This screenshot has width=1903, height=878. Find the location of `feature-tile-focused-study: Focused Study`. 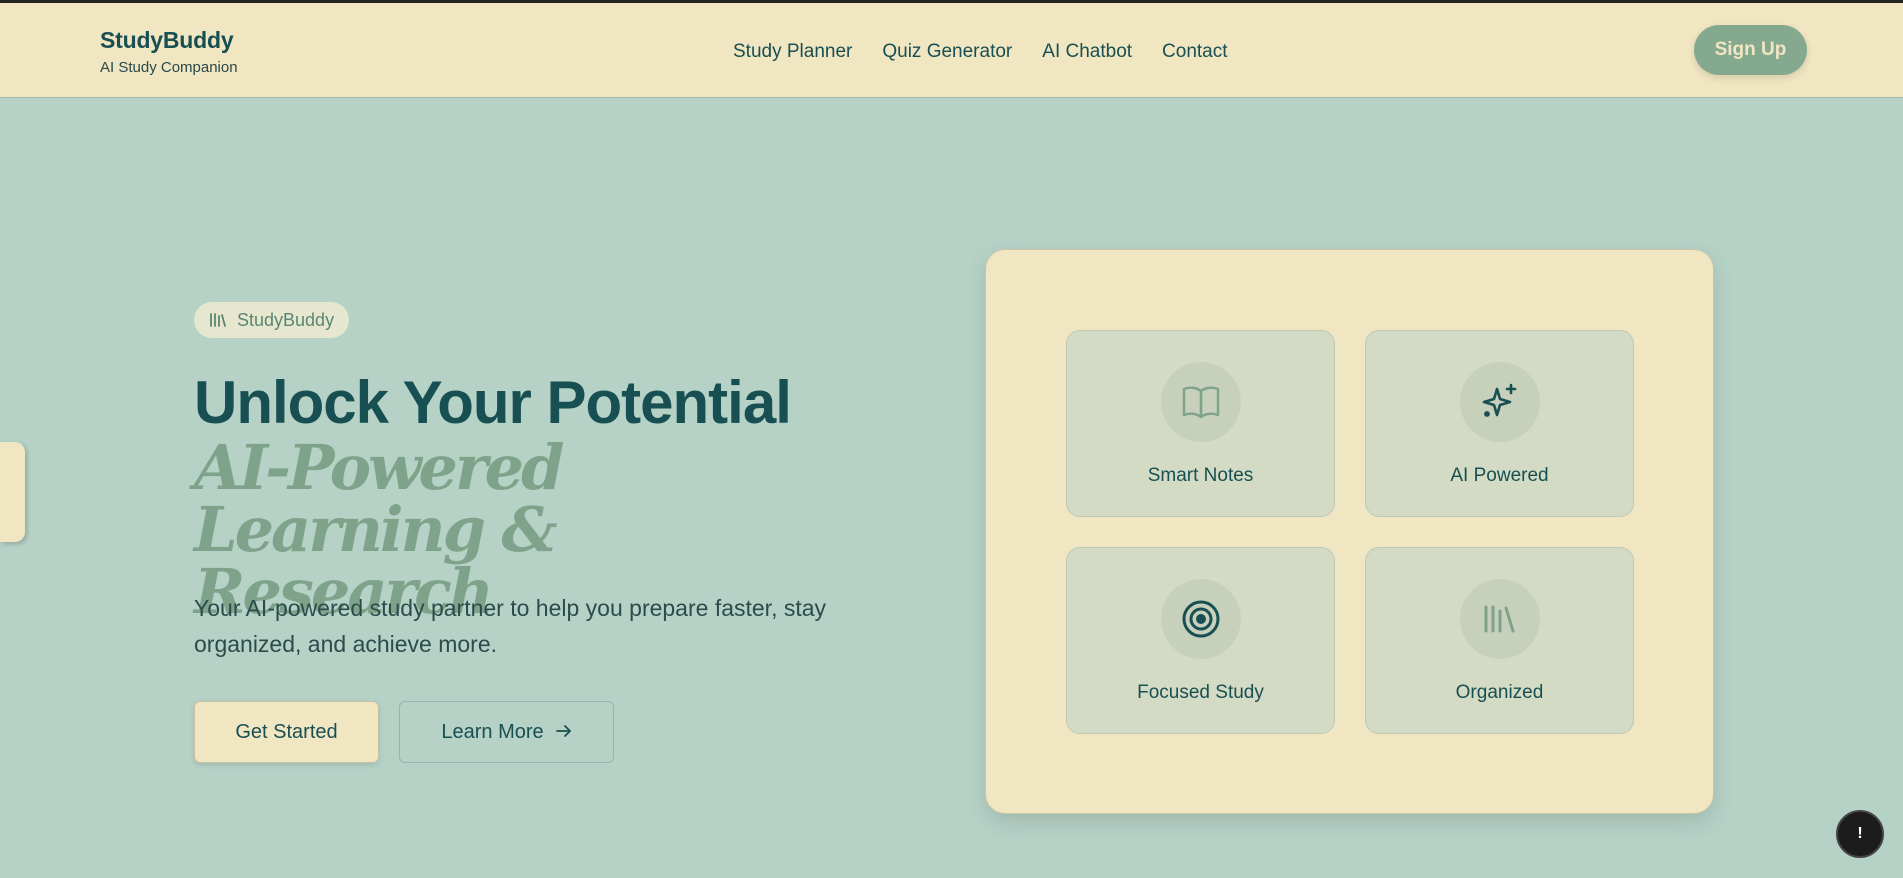

feature-tile-focused-study: Focused Study is located at coordinates (1200, 640).